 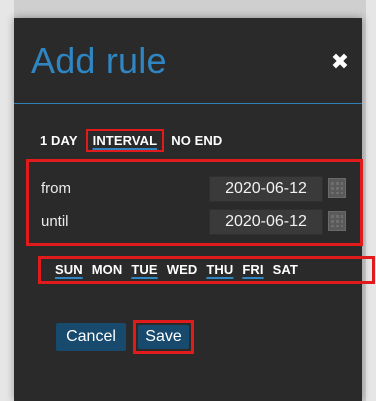 I want to click on tab-no-end: NO END, so click(x=196, y=140).